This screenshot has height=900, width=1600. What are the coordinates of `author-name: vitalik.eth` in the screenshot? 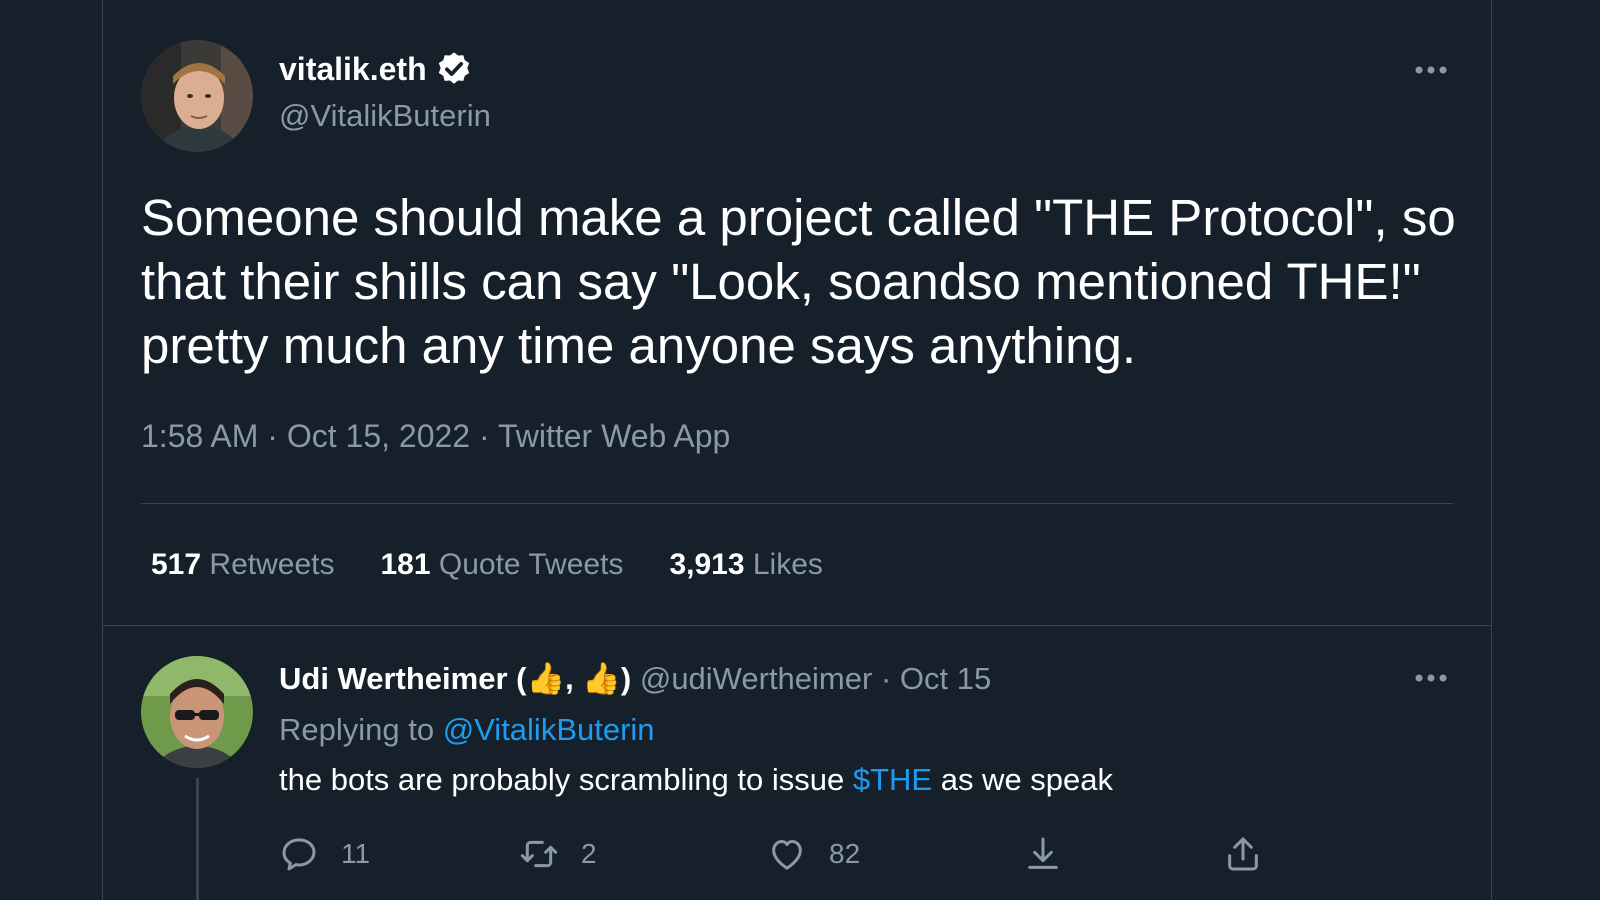 It's located at (376, 69).